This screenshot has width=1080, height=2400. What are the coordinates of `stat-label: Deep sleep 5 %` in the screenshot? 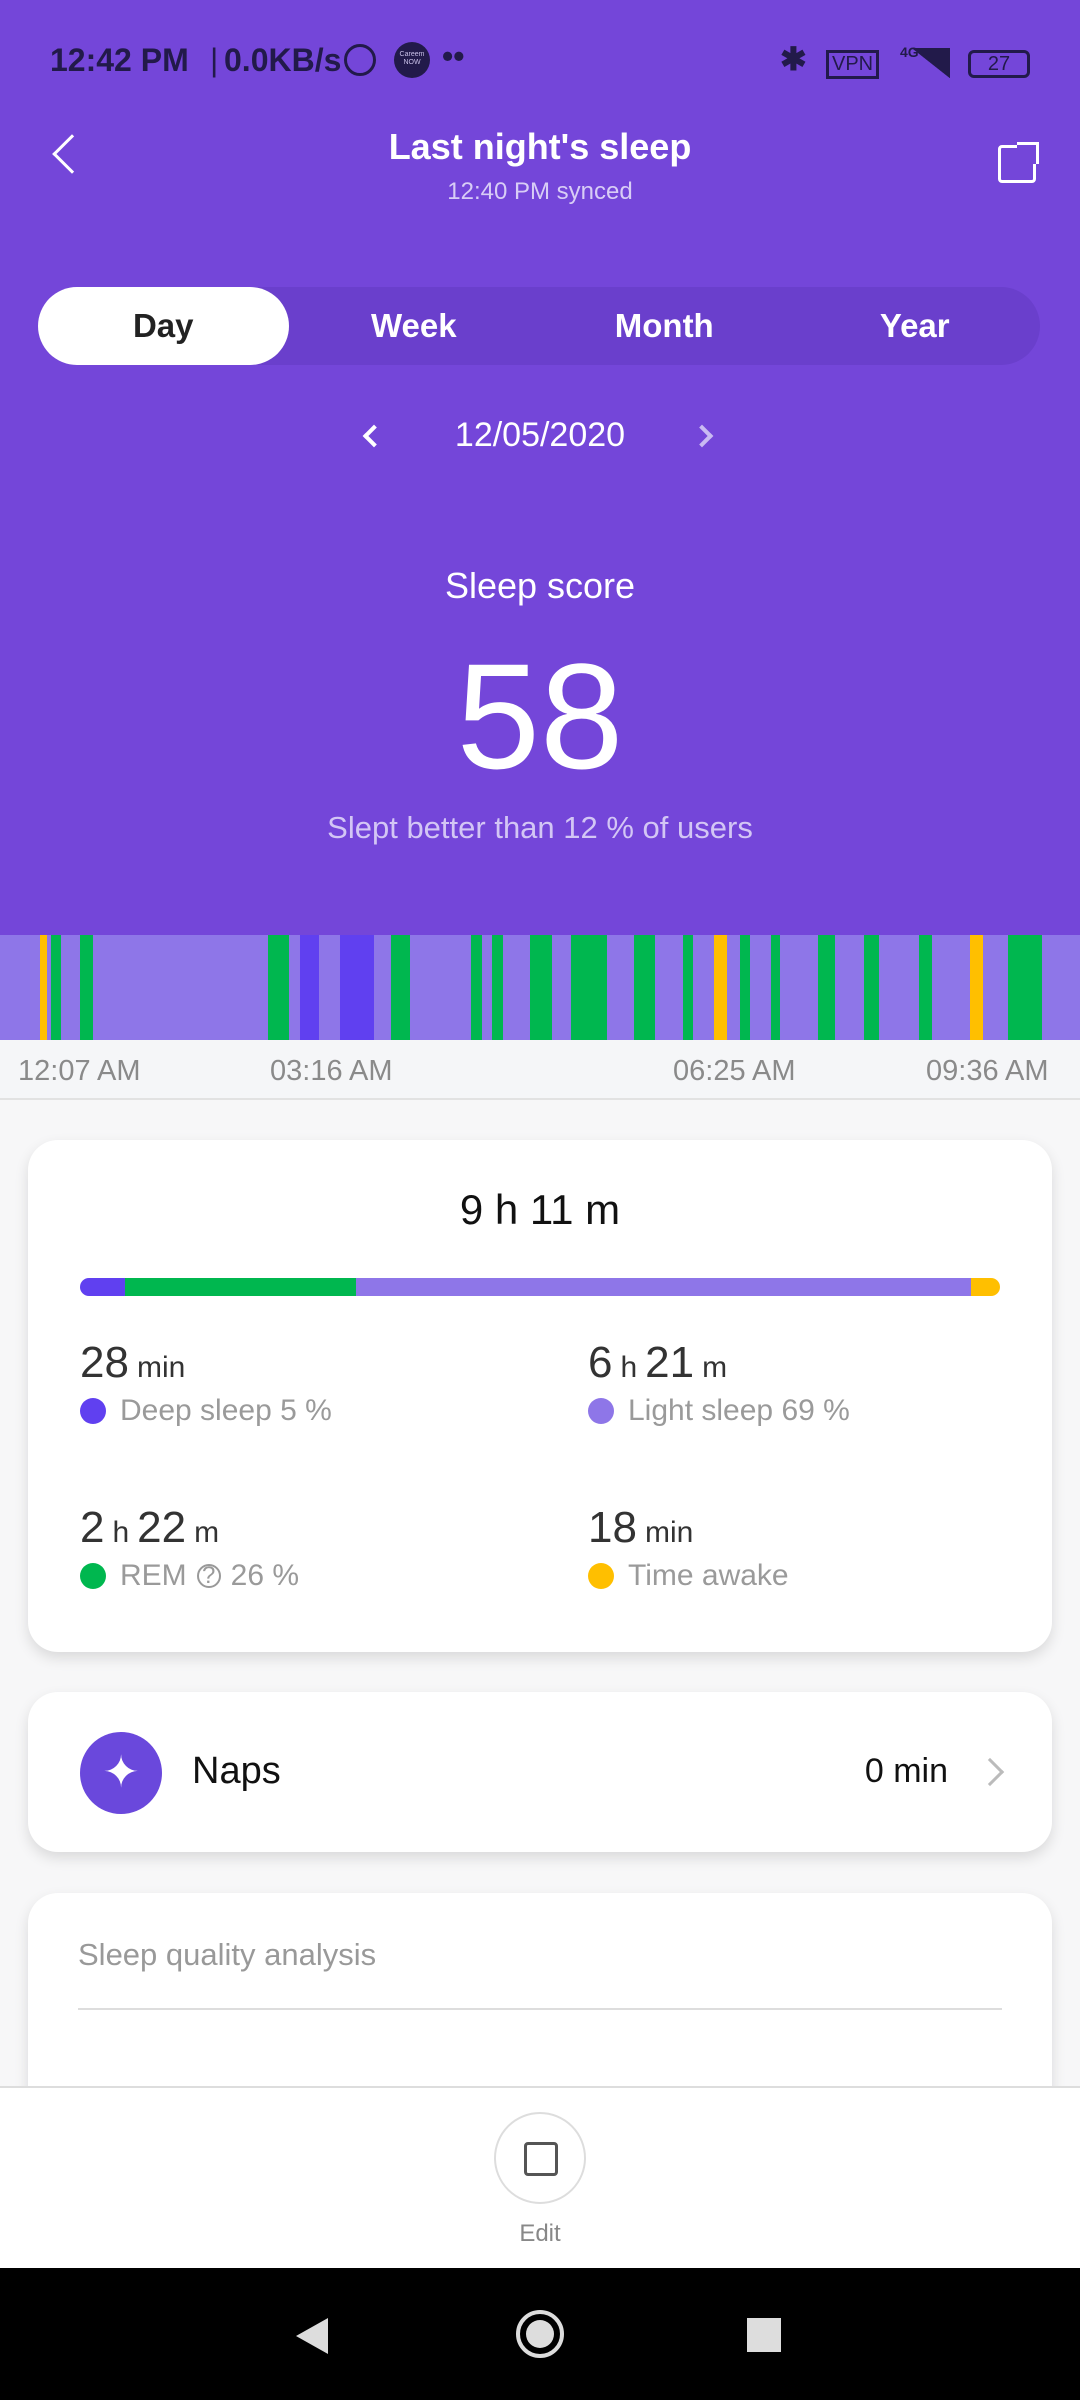 It's located at (226, 1410).